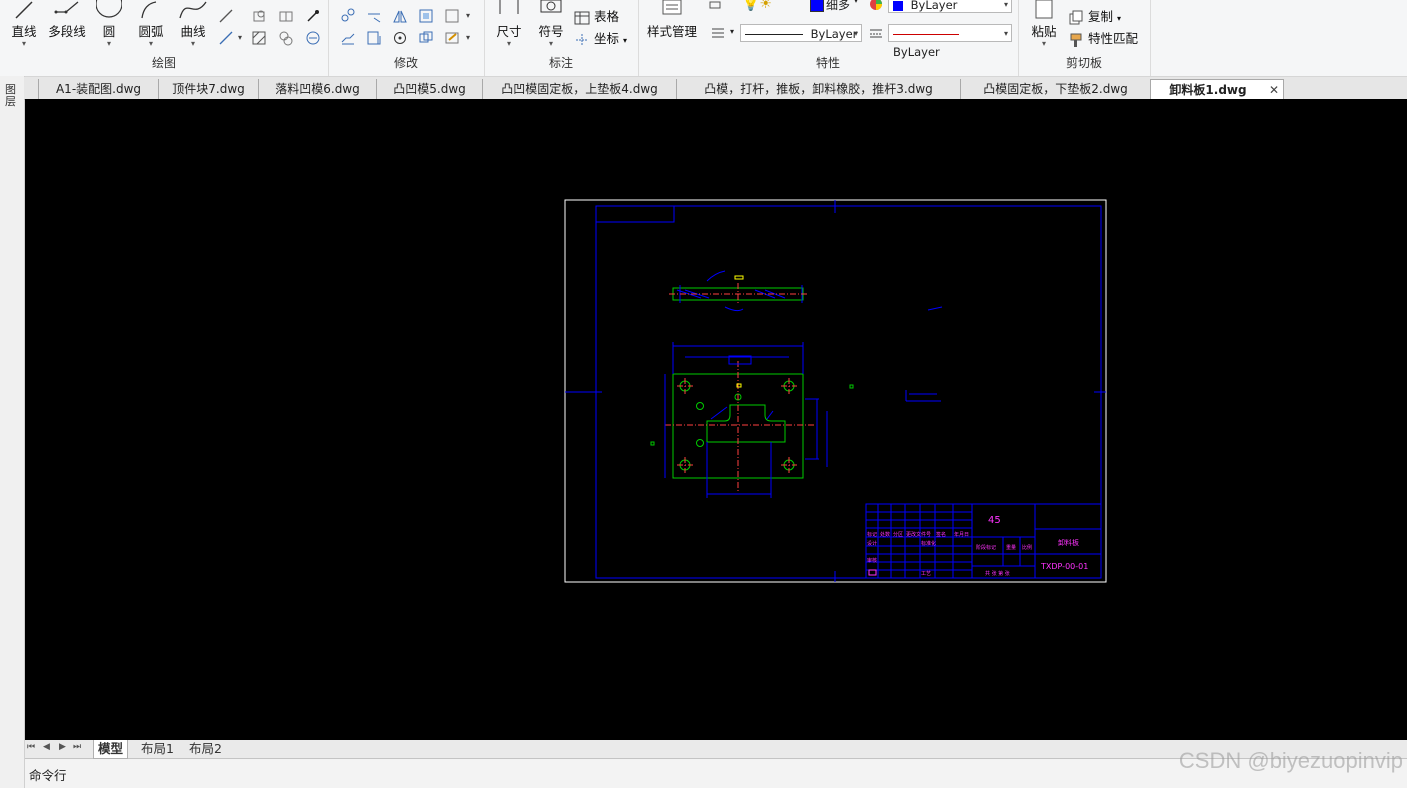  What do you see at coordinates (1103, 38) in the screenshot?
I see `match-properties-button: 特性匹配` at bounding box center [1103, 38].